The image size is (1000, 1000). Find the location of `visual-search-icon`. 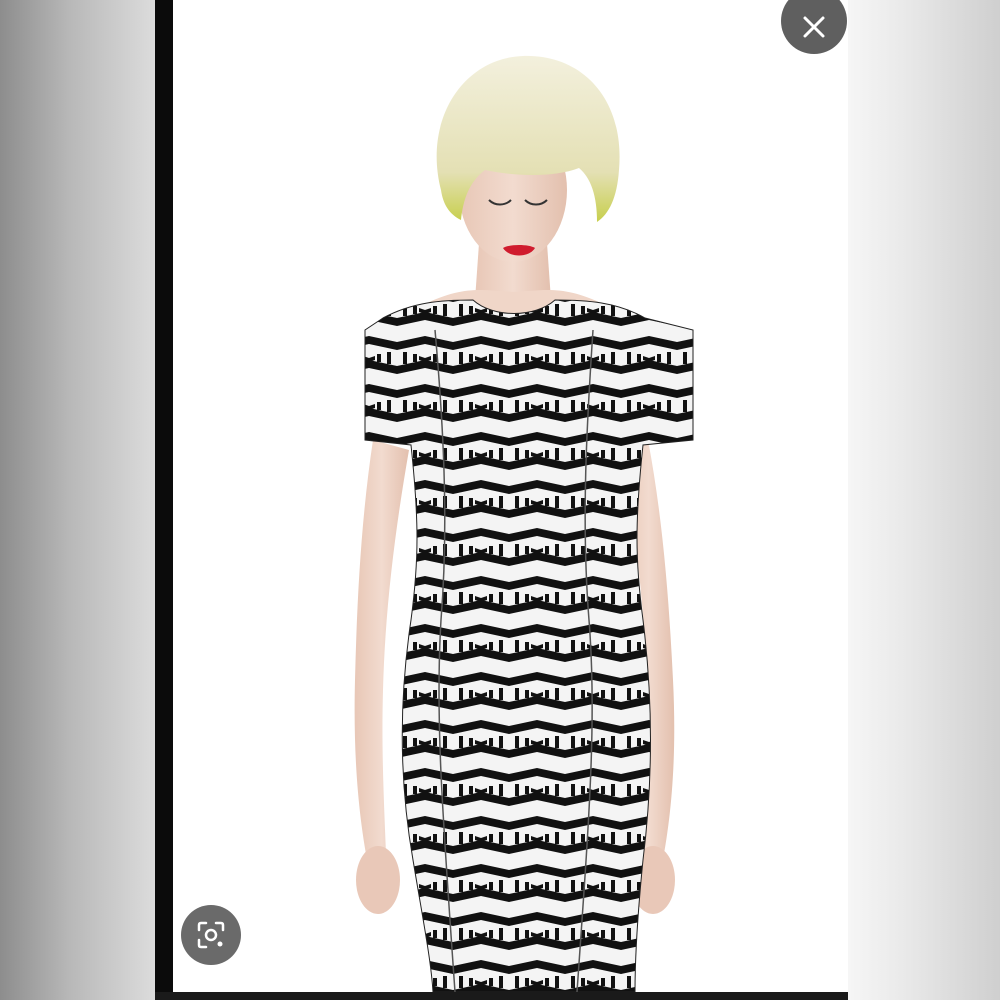

visual-search-icon is located at coordinates (211, 935).